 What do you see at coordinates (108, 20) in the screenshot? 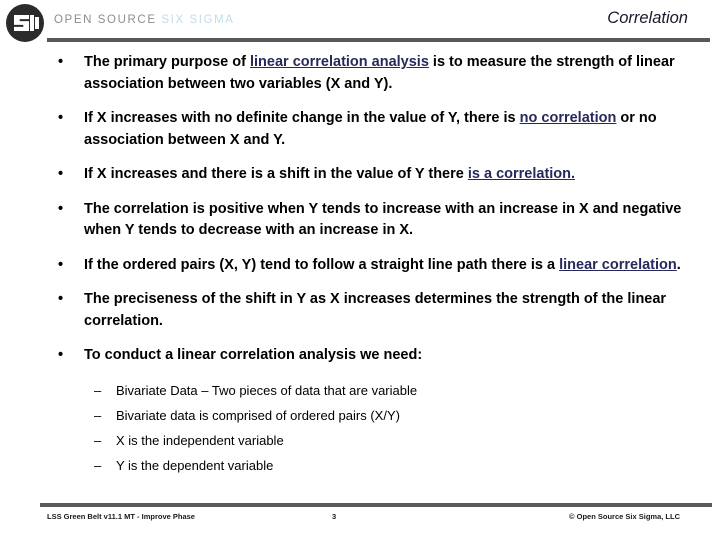
I see `brand-wordmark-open-source: OPEN SOURCE` at bounding box center [108, 20].